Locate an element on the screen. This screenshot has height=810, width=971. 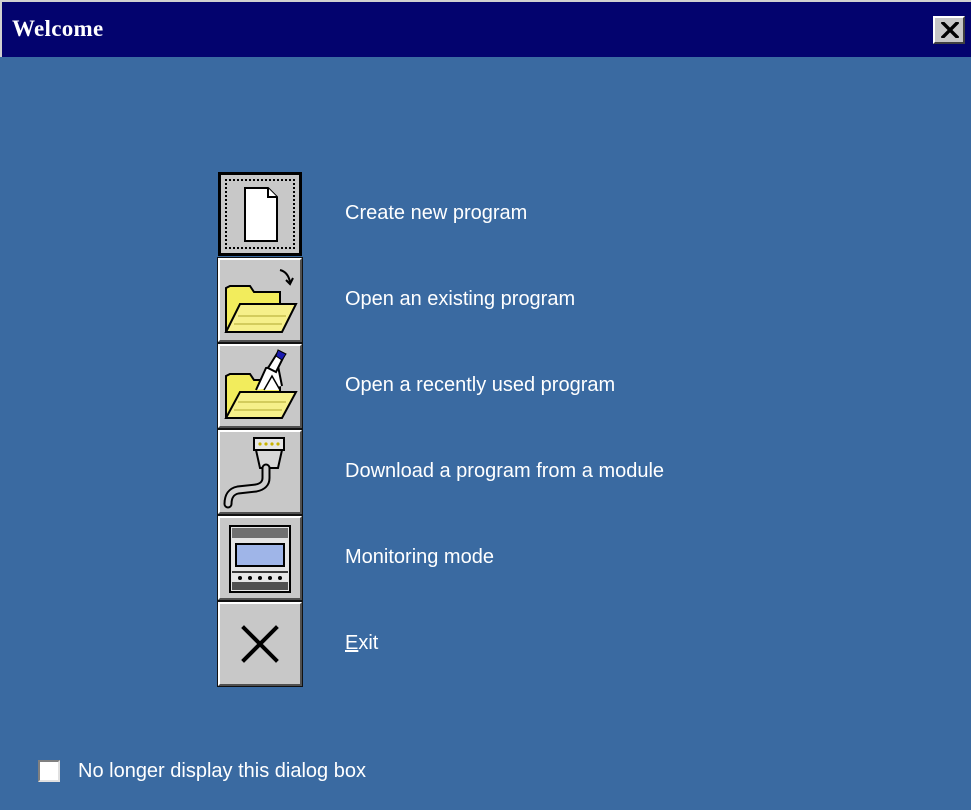
create-new-program-button is located at coordinates (260, 214).